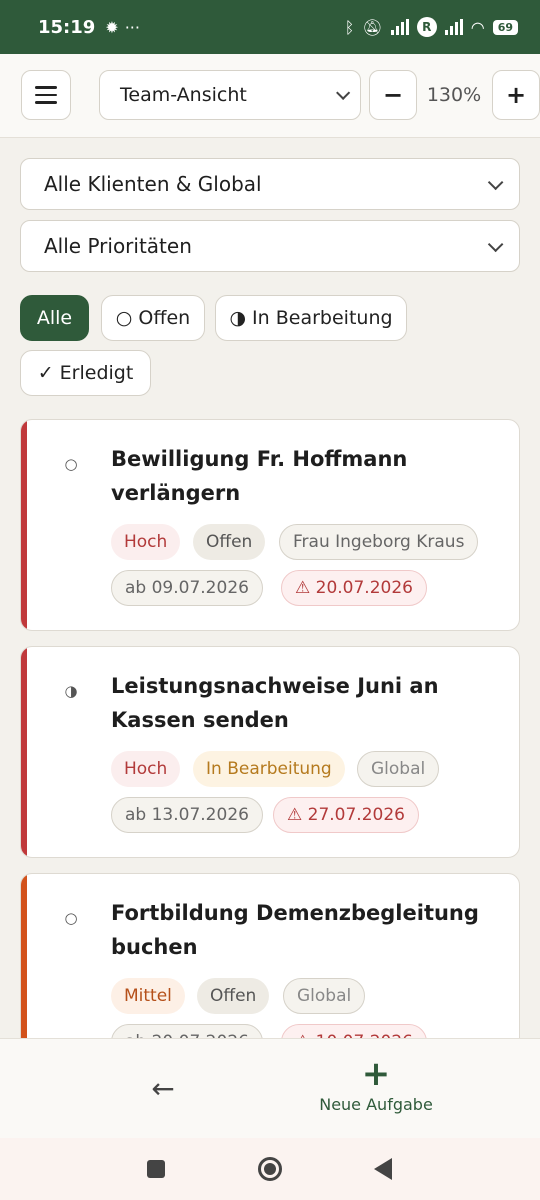  I want to click on new-task-label: Neue Aufgabe, so click(376, 1104).